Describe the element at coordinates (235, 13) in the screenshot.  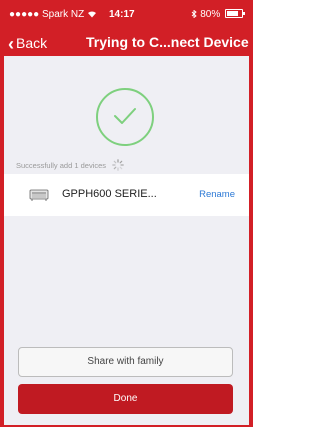
I see `battery-icon` at that location.